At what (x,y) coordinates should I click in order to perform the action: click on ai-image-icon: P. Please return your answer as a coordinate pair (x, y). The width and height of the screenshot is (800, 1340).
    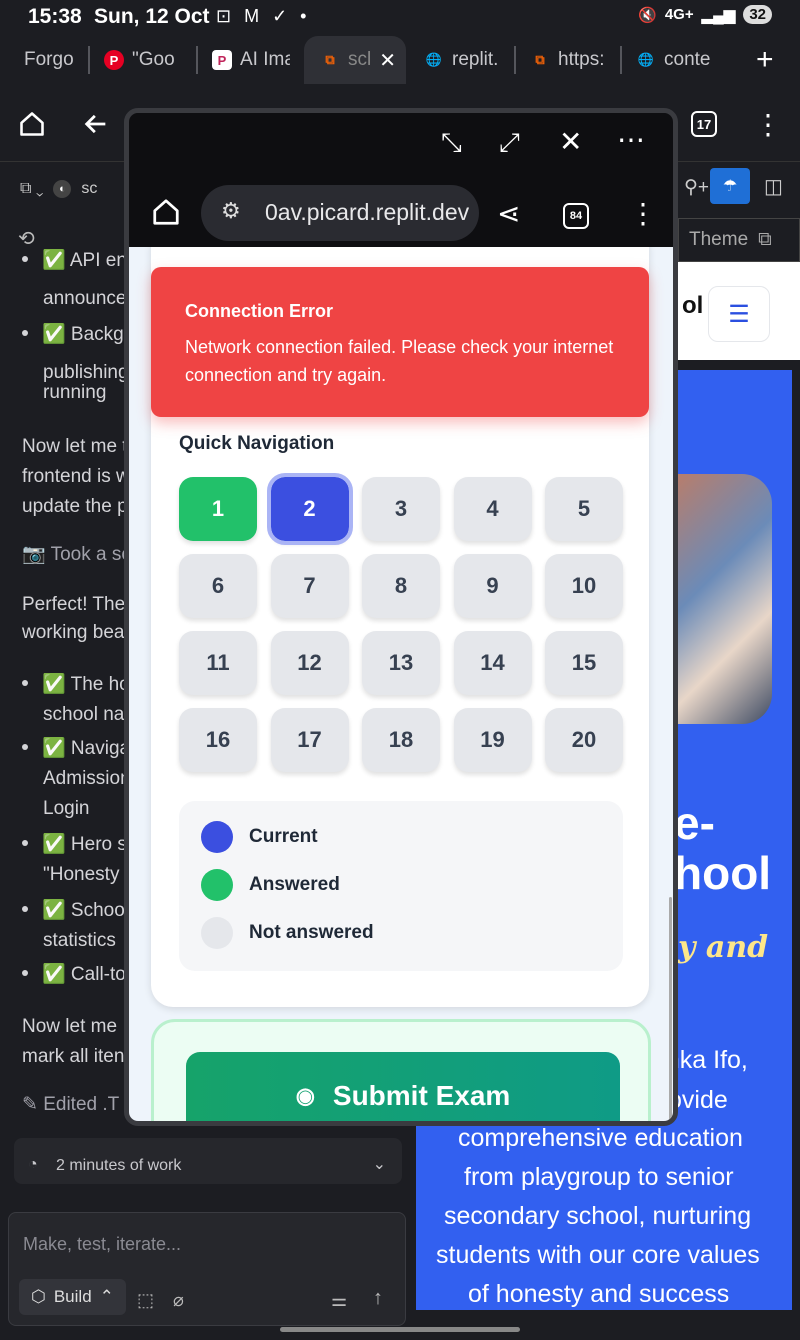
    Looking at the image, I should click on (222, 60).